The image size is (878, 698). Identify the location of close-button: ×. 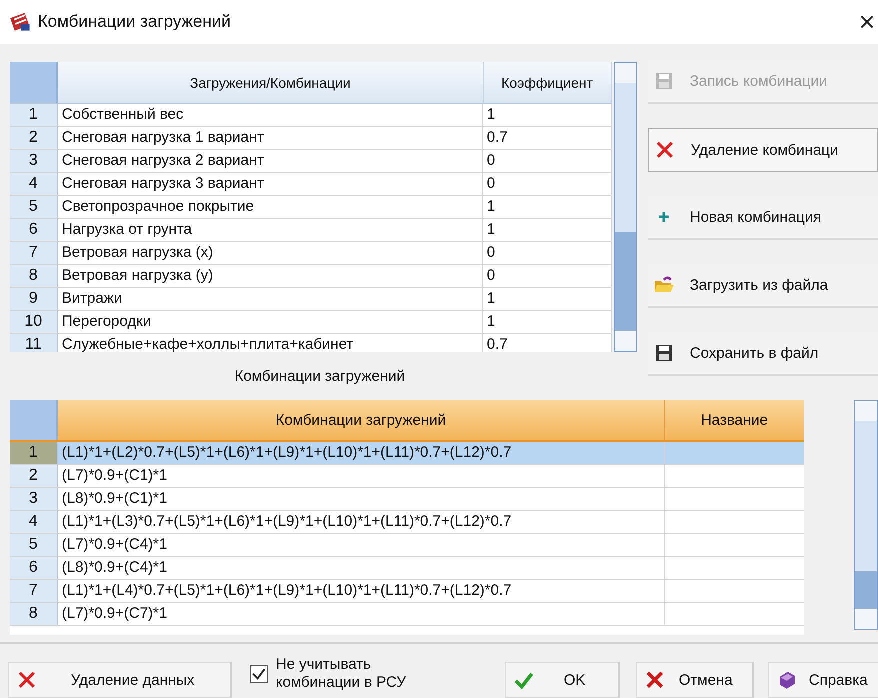
(867, 22).